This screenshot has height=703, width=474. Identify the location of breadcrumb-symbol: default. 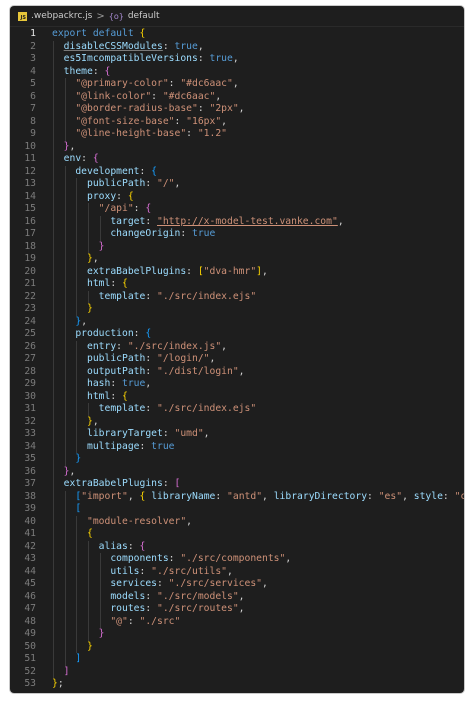
(144, 16).